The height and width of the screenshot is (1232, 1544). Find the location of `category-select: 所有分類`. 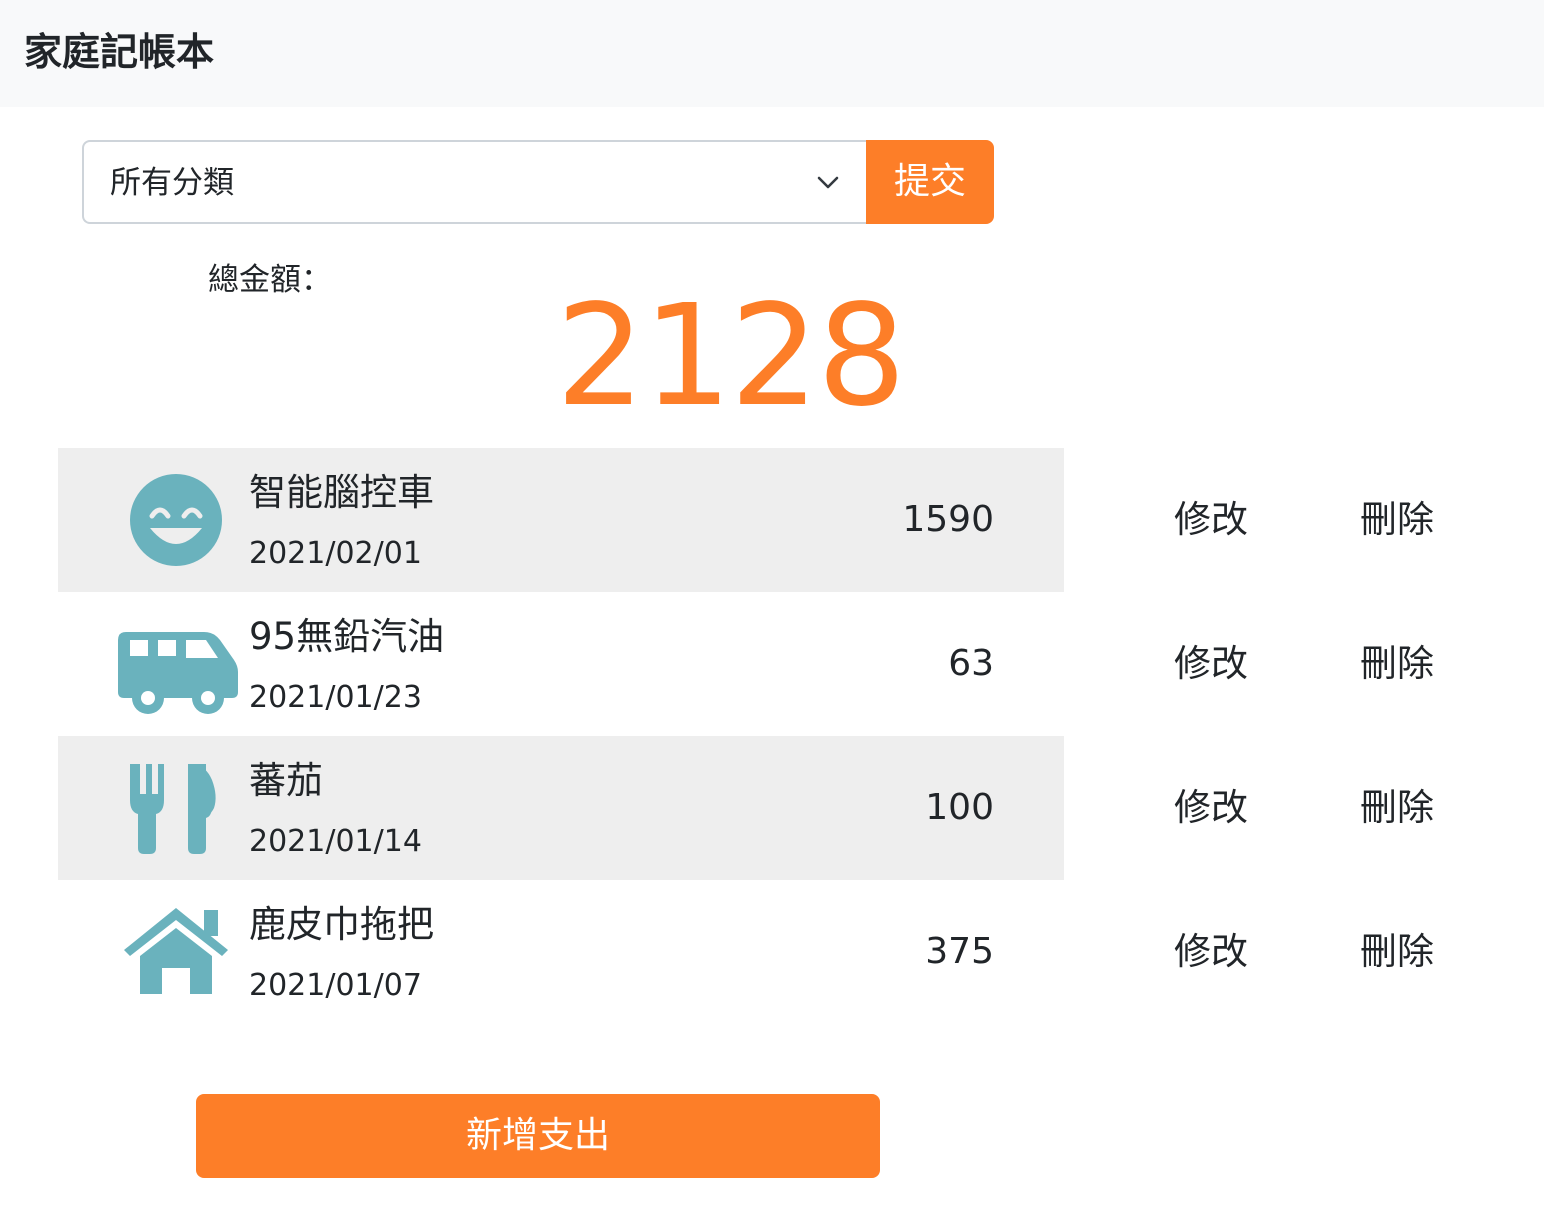

category-select: 所有分類 is located at coordinates (475, 182).